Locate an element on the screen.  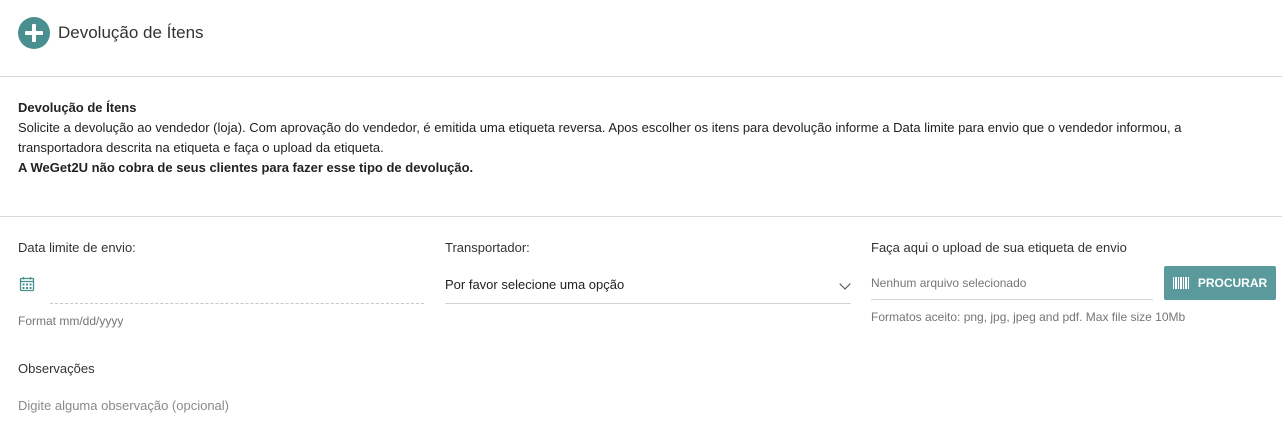
observations-input is located at coordinates (368, 405).